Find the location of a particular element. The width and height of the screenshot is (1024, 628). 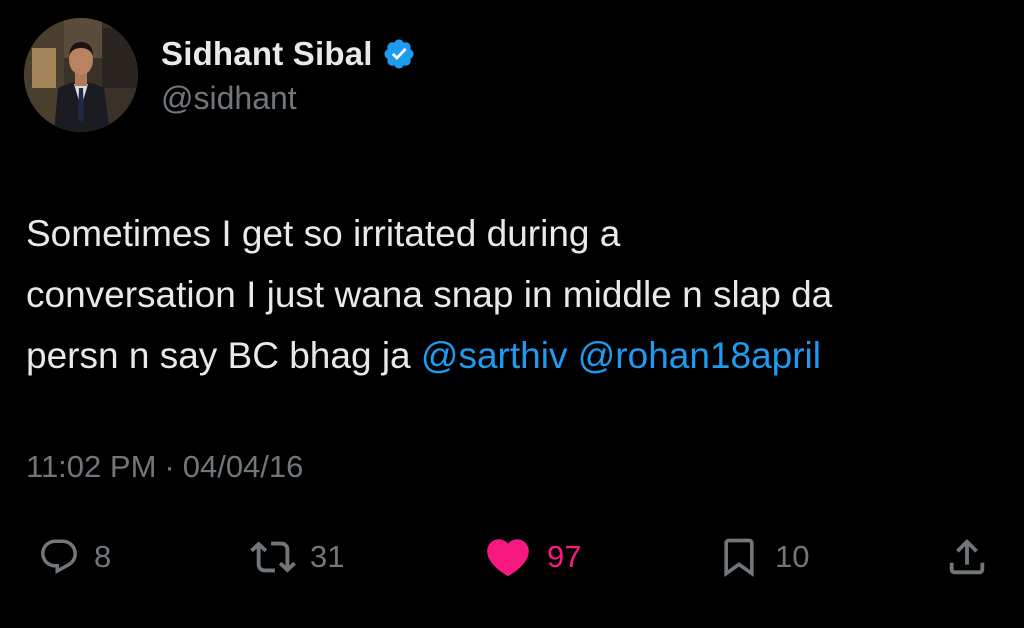

reply-button: 8 is located at coordinates (74, 557).